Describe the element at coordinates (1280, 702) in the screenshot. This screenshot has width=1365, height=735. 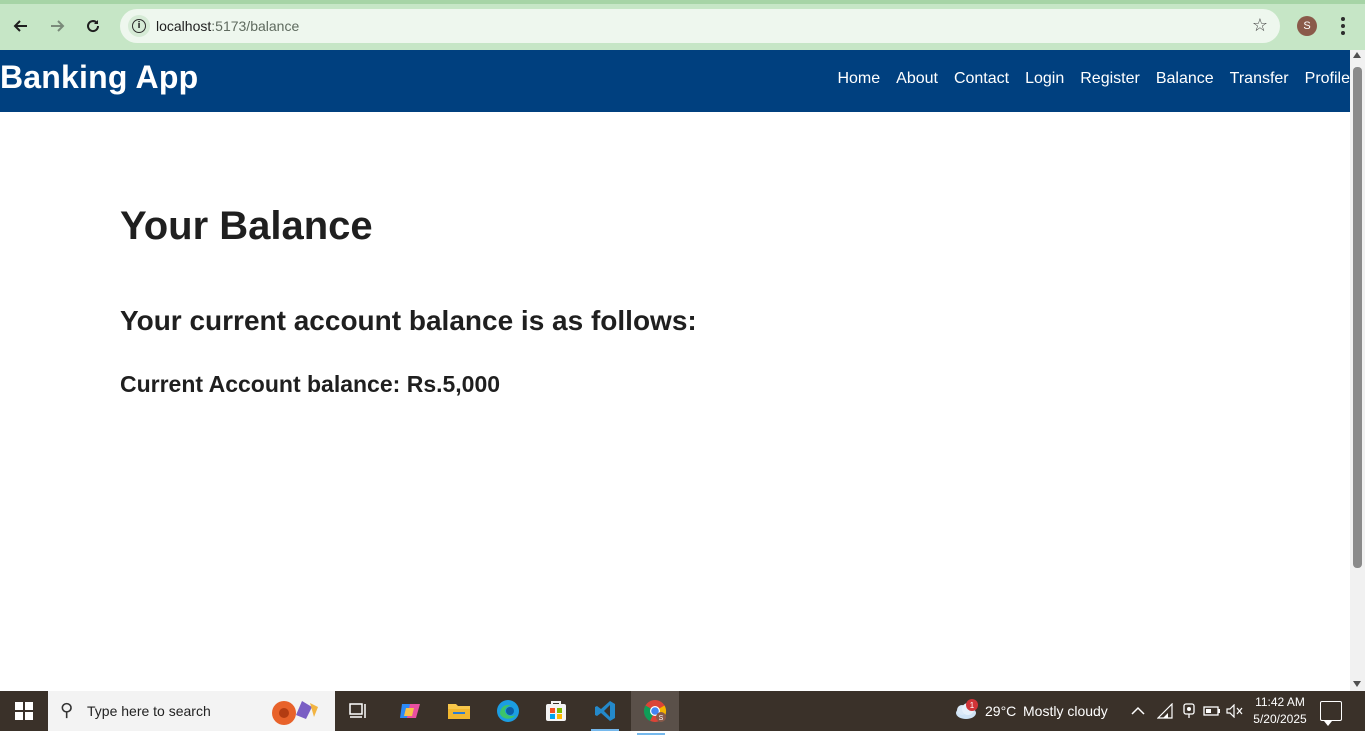
I see `clock-time: 11:42 AM` at that location.